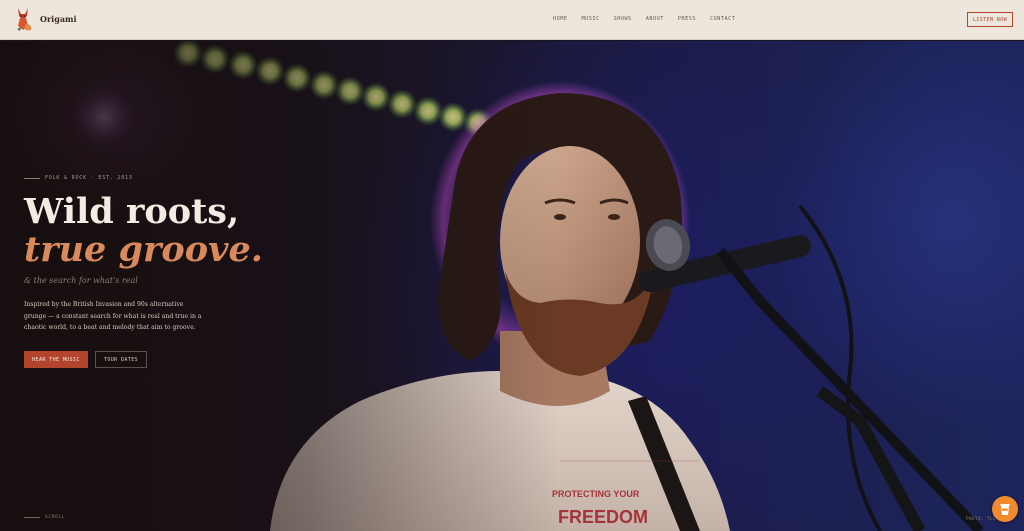  I want to click on eyebrow-divider, so click(32, 178).